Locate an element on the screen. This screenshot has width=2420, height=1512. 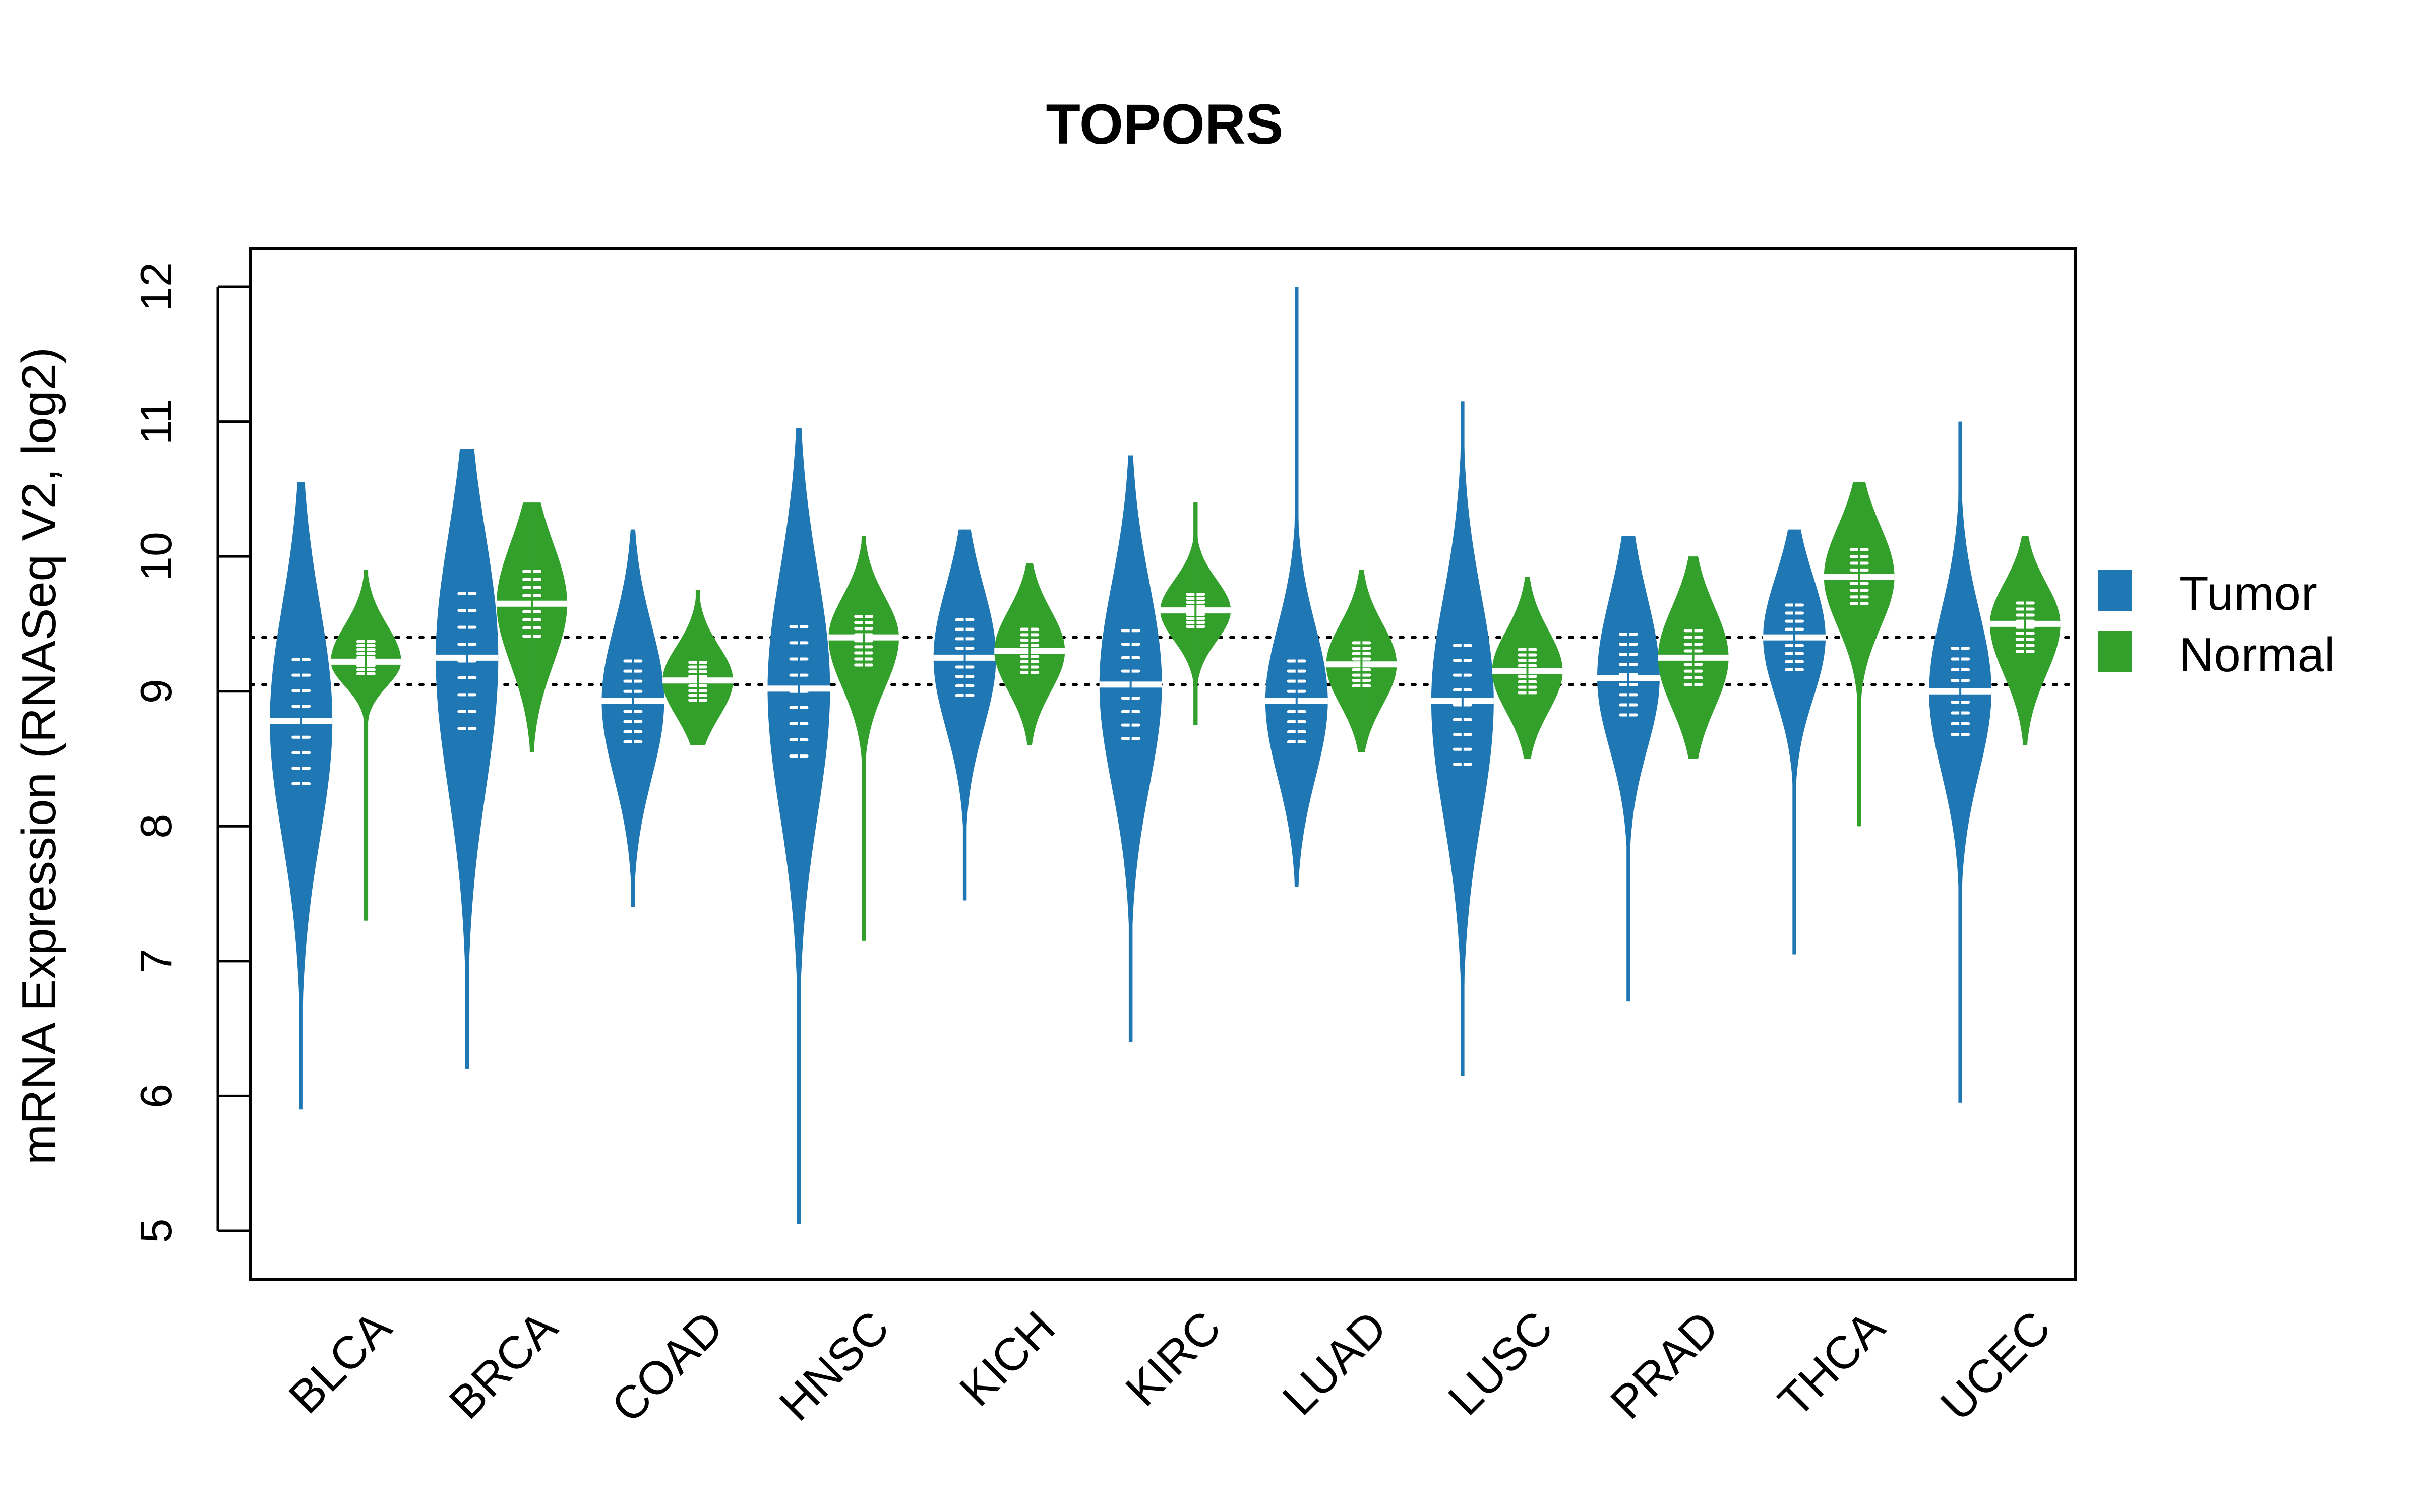
y-tick-label: 11 is located at coordinates (156, 422).